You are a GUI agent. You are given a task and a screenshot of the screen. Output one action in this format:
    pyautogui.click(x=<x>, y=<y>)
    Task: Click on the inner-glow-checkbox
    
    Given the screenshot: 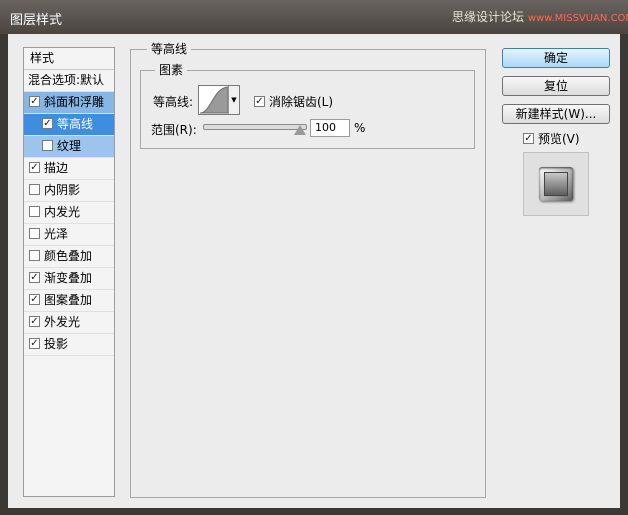 What is the action you would take?
    pyautogui.click(x=34, y=211)
    